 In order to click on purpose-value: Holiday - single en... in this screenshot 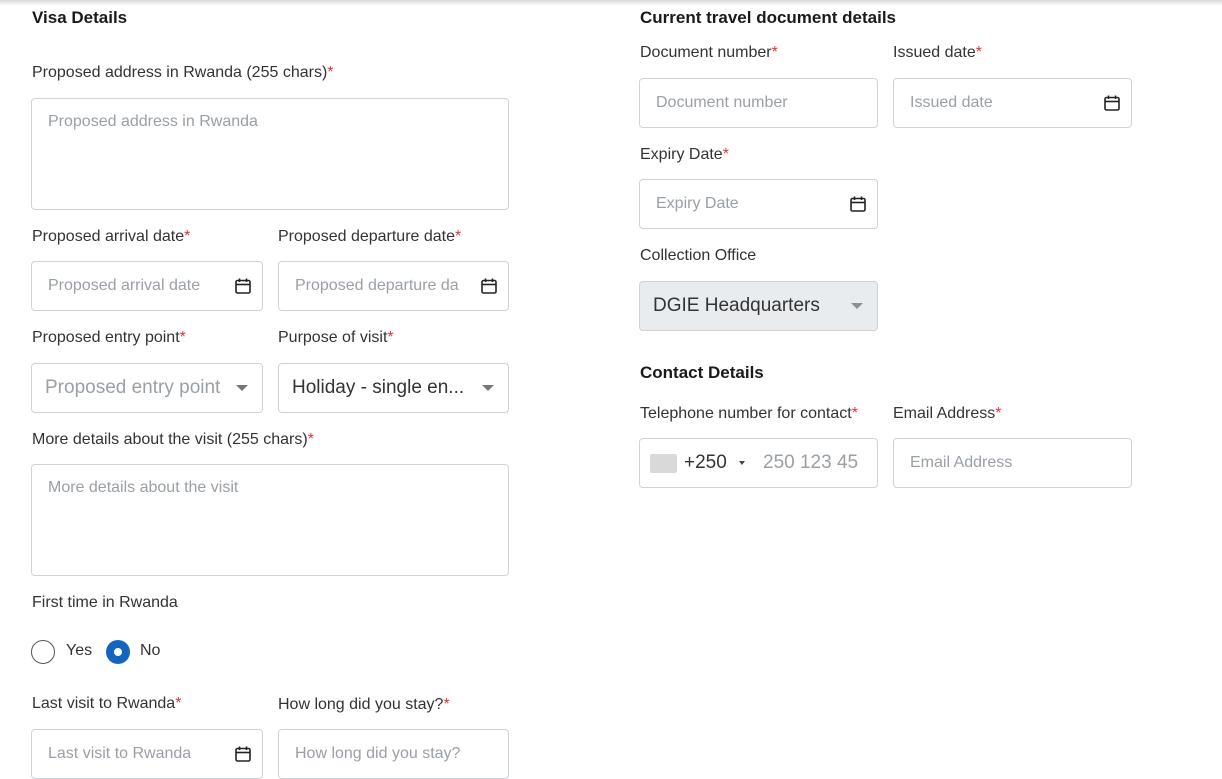, I will do `click(378, 387)`.